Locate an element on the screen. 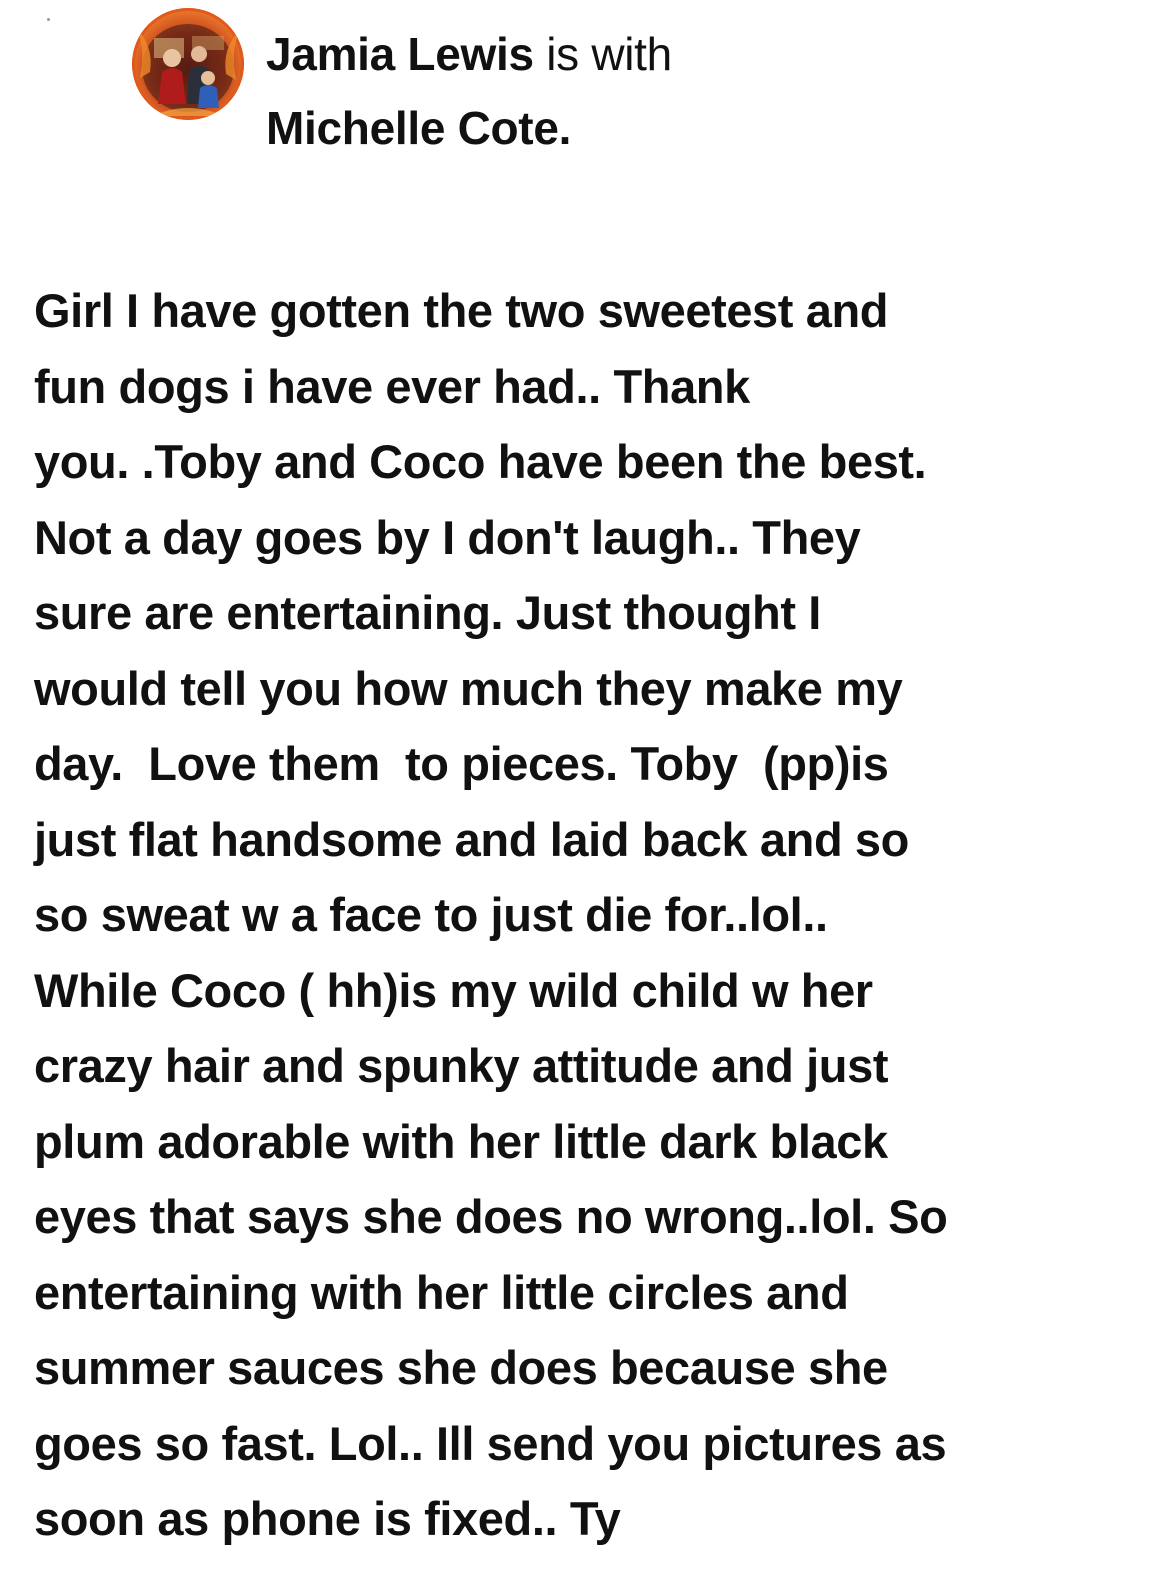  post-body-line: While Coco ( hh)is my wild child w her is located at coordinates (453, 990).